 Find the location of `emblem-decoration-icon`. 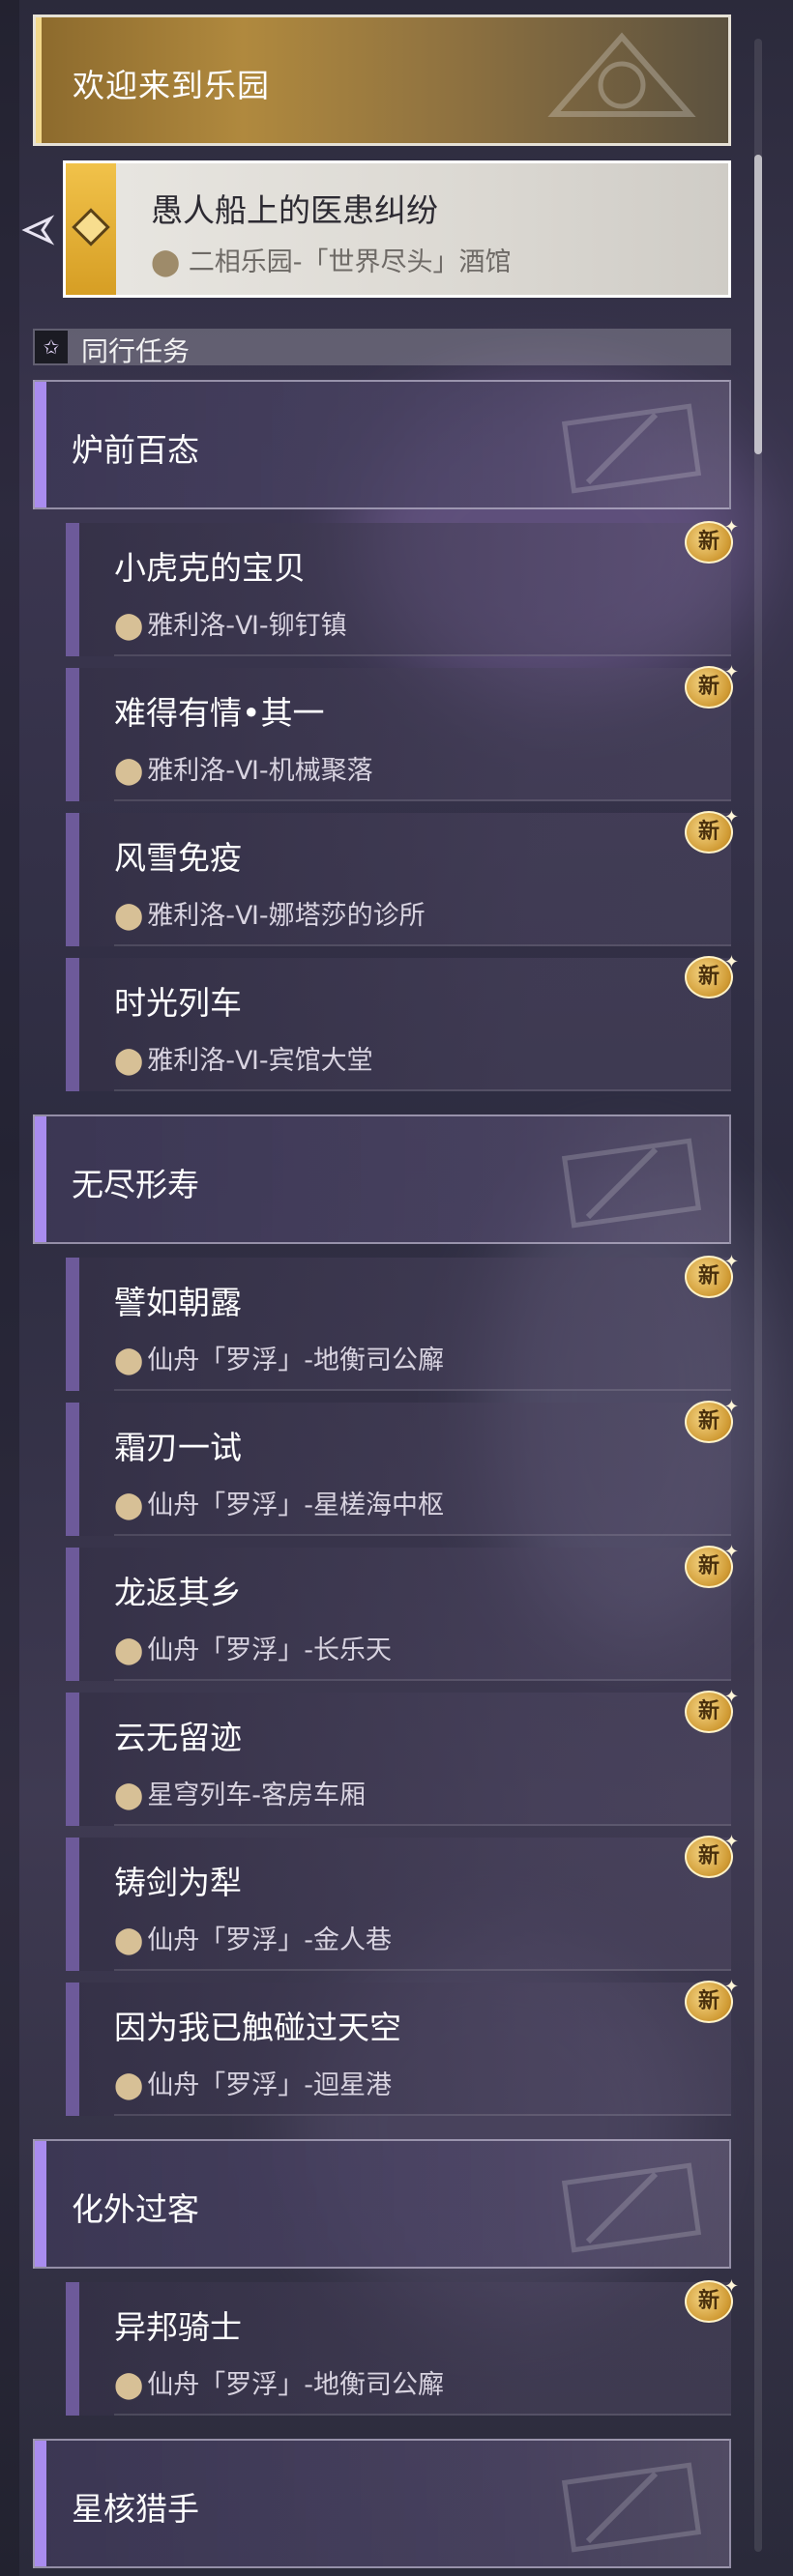

emblem-decoration-icon is located at coordinates (621, 74).